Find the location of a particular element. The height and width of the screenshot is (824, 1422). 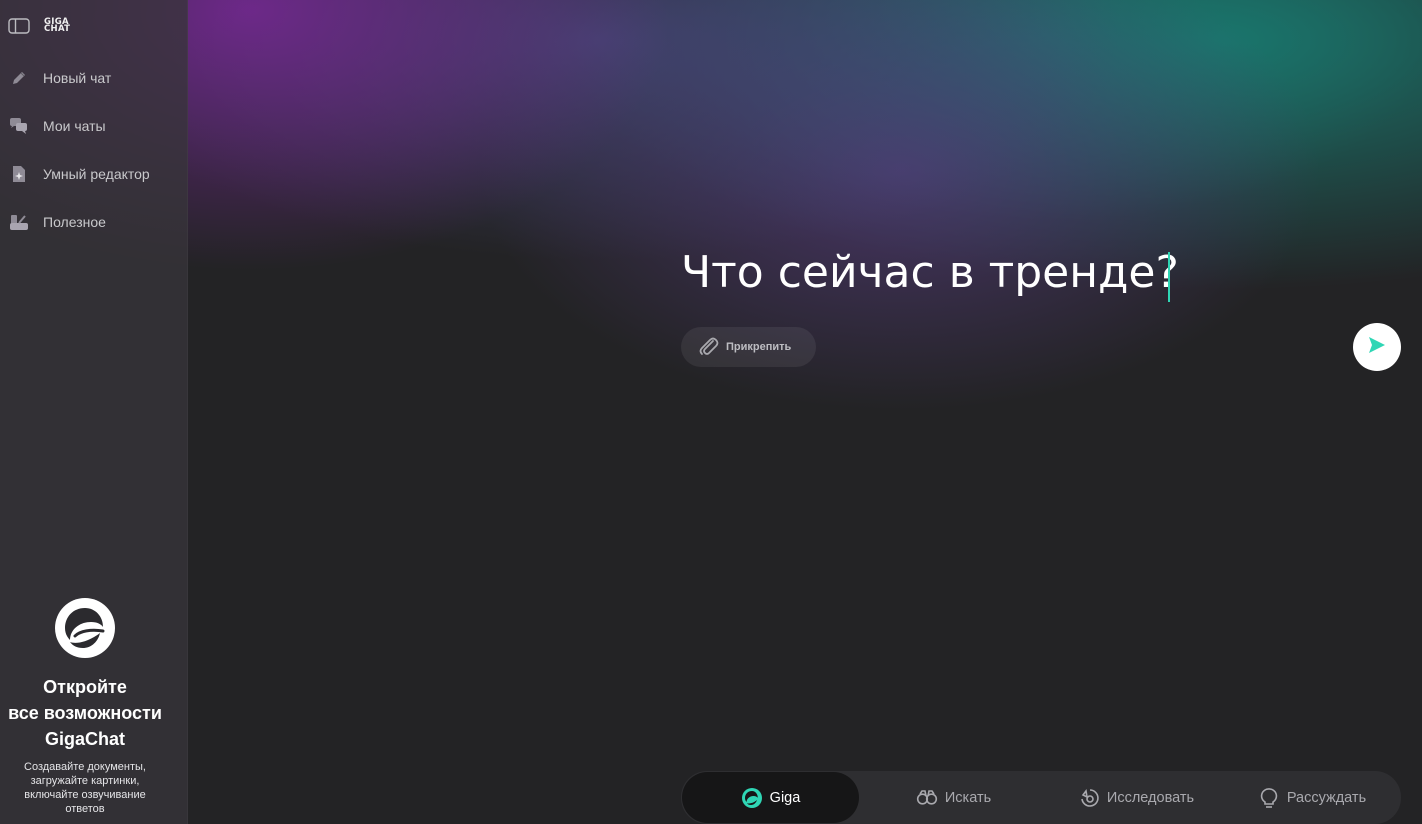

mode-label: Giga is located at coordinates (785, 797).